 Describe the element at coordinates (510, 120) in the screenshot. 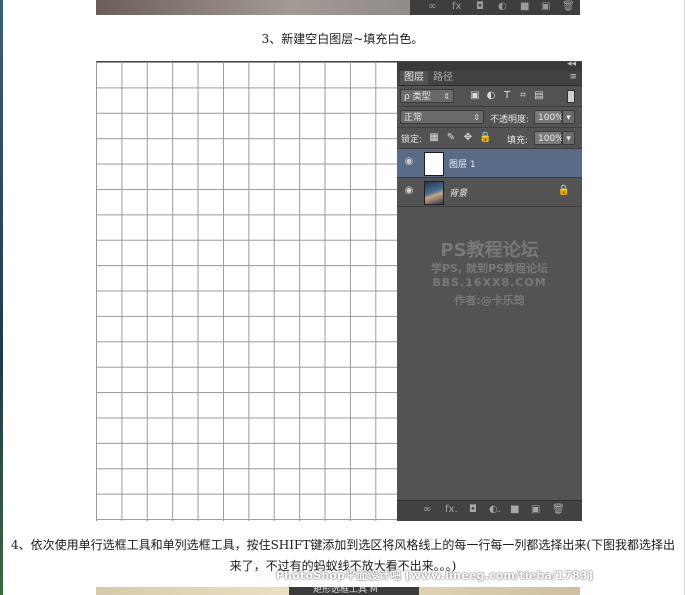

I see `opacity-label: 不透明度:` at that location.